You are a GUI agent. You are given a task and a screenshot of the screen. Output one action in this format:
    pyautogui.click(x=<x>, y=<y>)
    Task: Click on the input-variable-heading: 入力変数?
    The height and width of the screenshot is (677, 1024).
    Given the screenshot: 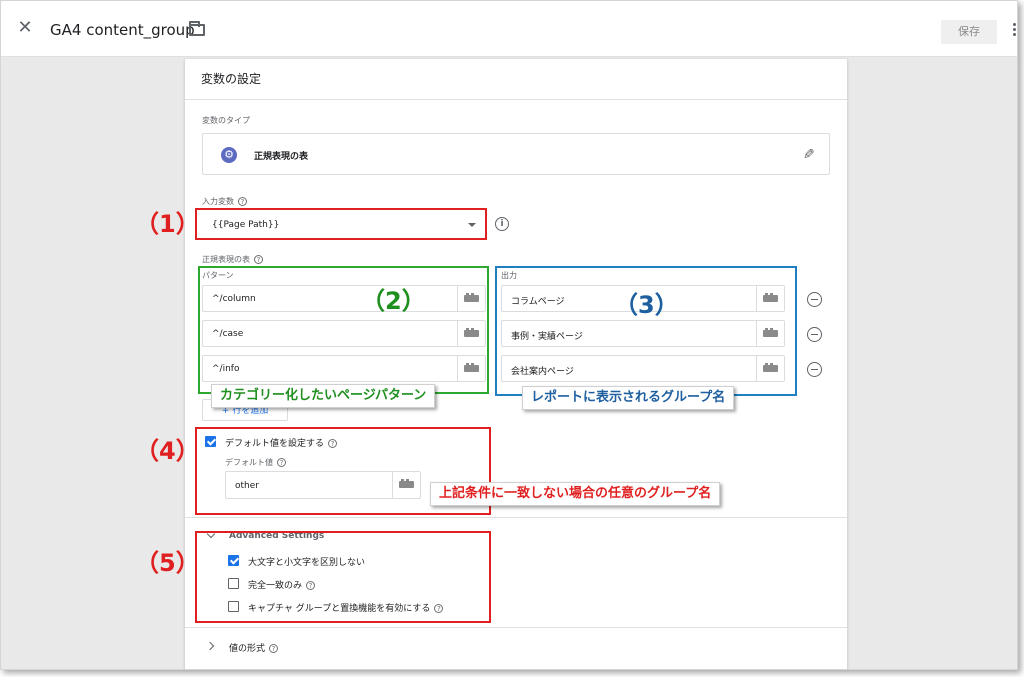 What is the action you would take?
    pyautogui.click(x=224, y=201)
    